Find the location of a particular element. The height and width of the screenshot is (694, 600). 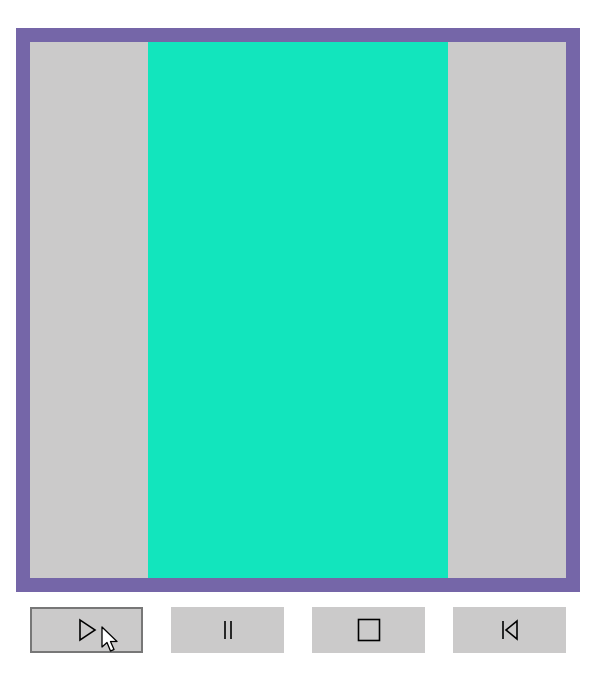

skip-back-icon is located at coordinates (509, 630).